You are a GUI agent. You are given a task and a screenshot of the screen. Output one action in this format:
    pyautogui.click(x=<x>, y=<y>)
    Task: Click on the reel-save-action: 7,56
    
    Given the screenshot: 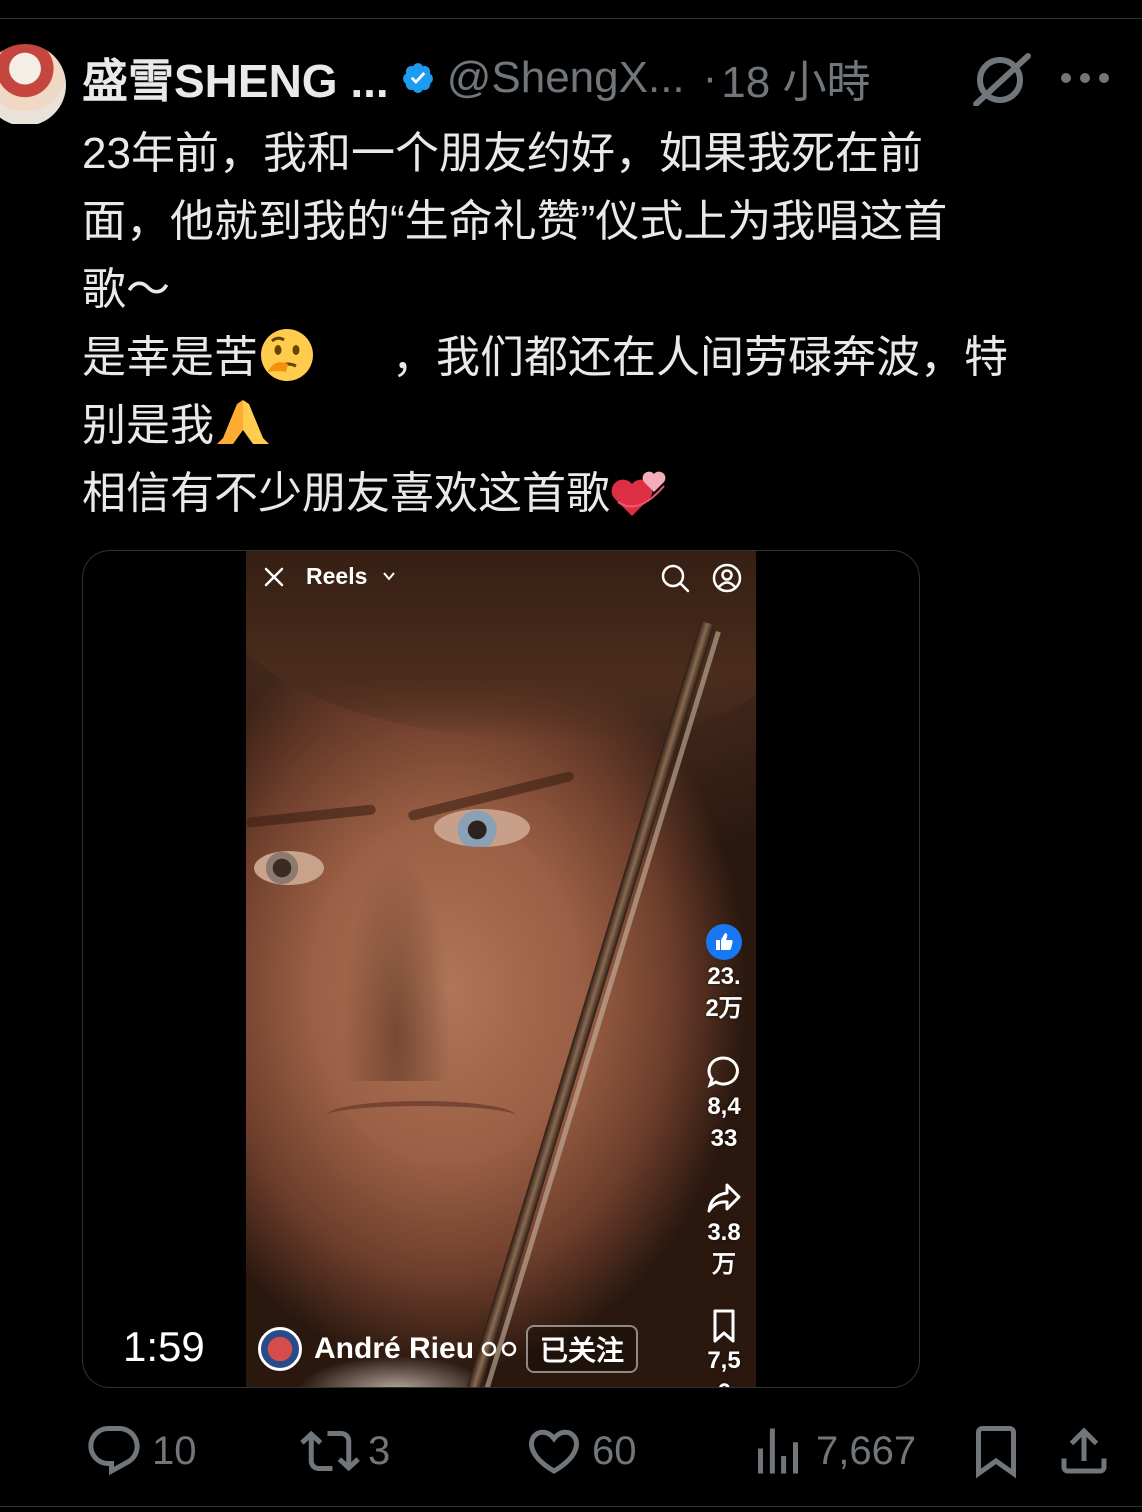 What is the action you would take?
    pyautogui.click(x=724, y=1347)
    